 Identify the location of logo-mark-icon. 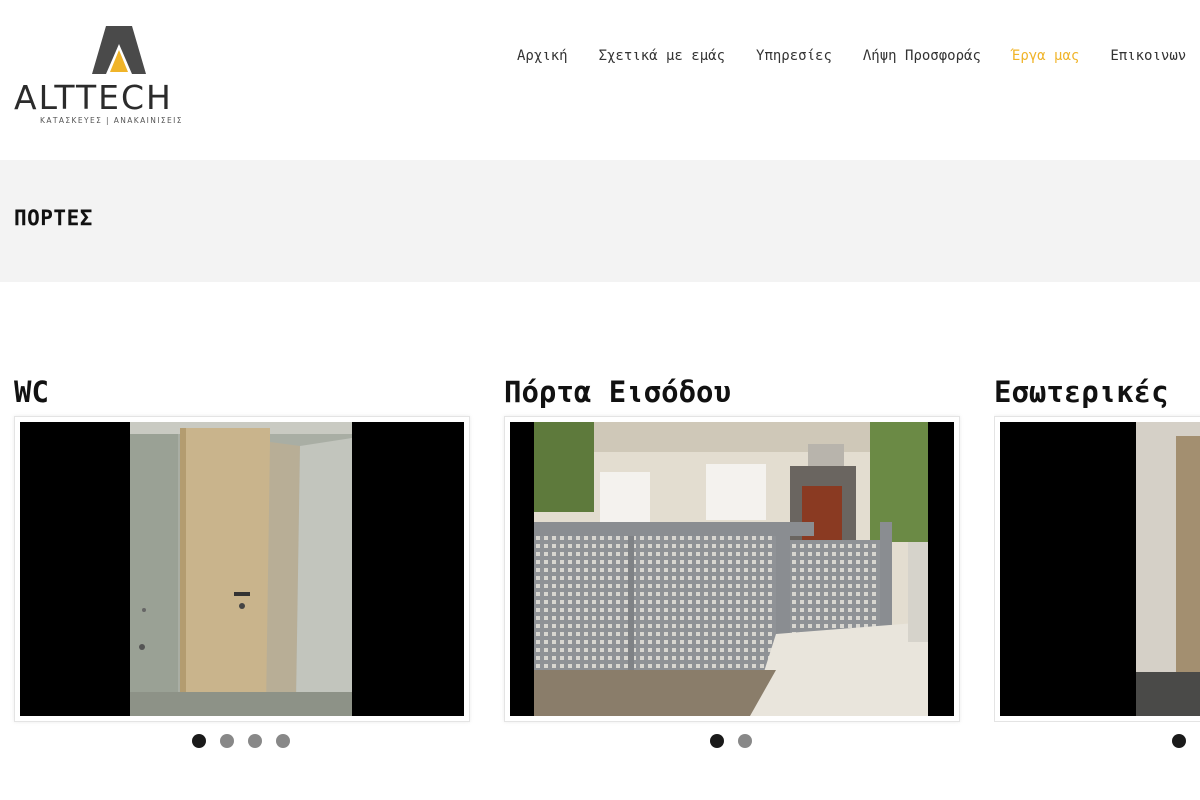
(119, 50).